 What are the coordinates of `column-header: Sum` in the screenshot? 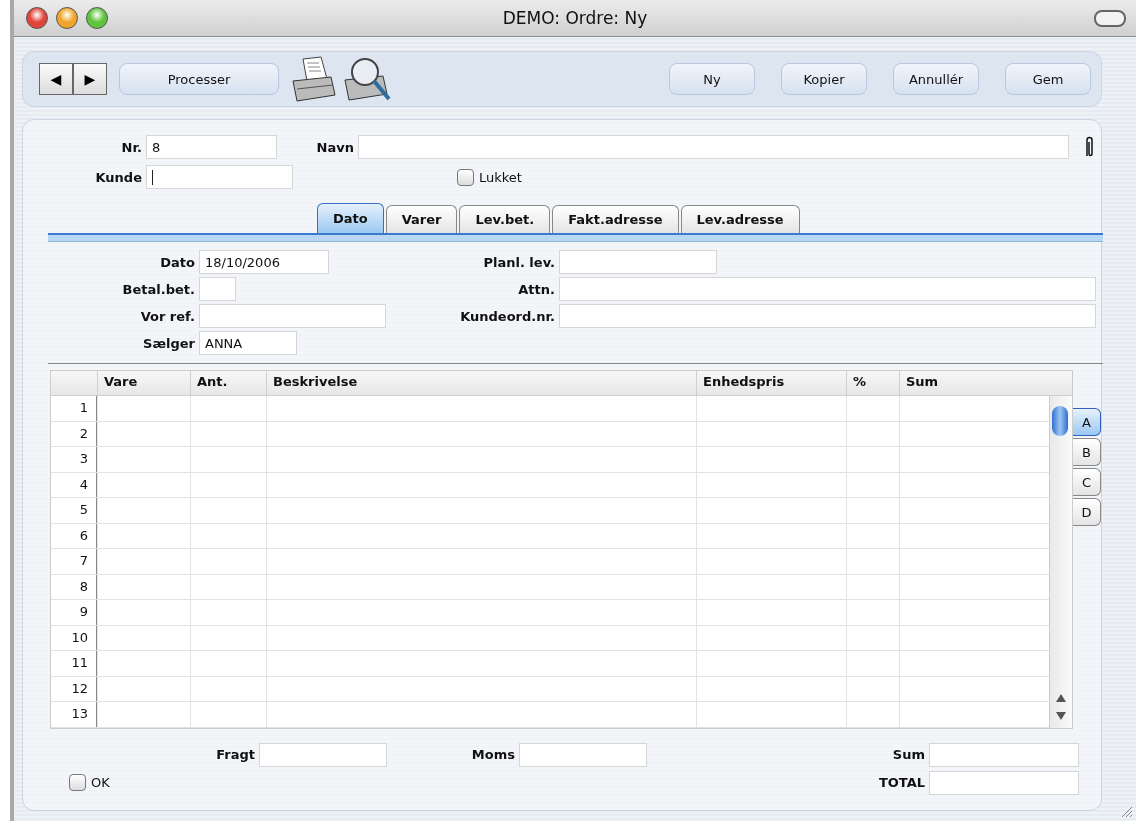 It's located at (985, 383).